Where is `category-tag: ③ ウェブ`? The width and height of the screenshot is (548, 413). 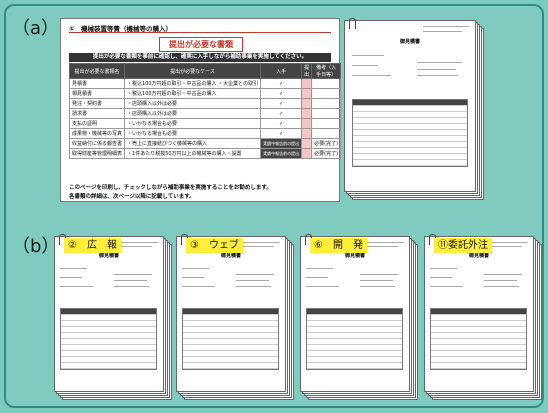 category-tag: ③ ウェブ is located at coordinates (214, 245).